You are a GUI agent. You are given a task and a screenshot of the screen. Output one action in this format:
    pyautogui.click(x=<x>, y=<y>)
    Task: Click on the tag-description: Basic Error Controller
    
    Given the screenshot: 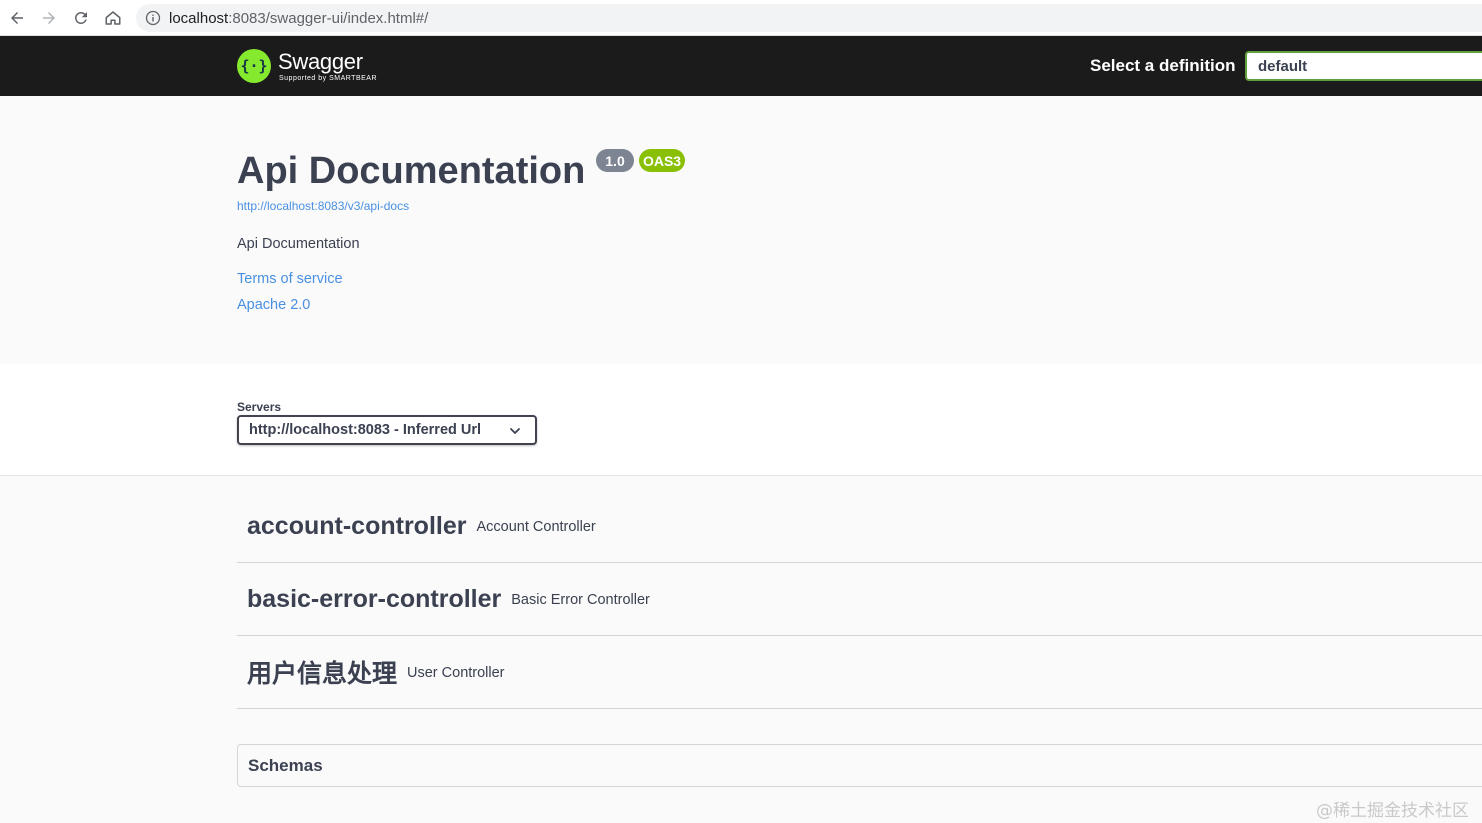 What is the action you would take?
    pyautogui.click(x=580, y=600)
    